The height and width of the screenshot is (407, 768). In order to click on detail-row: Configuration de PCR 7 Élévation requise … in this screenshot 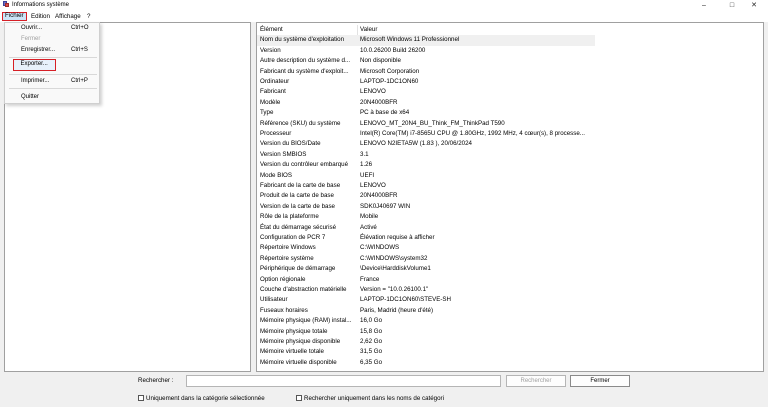, I will do `click(510, 238)`.